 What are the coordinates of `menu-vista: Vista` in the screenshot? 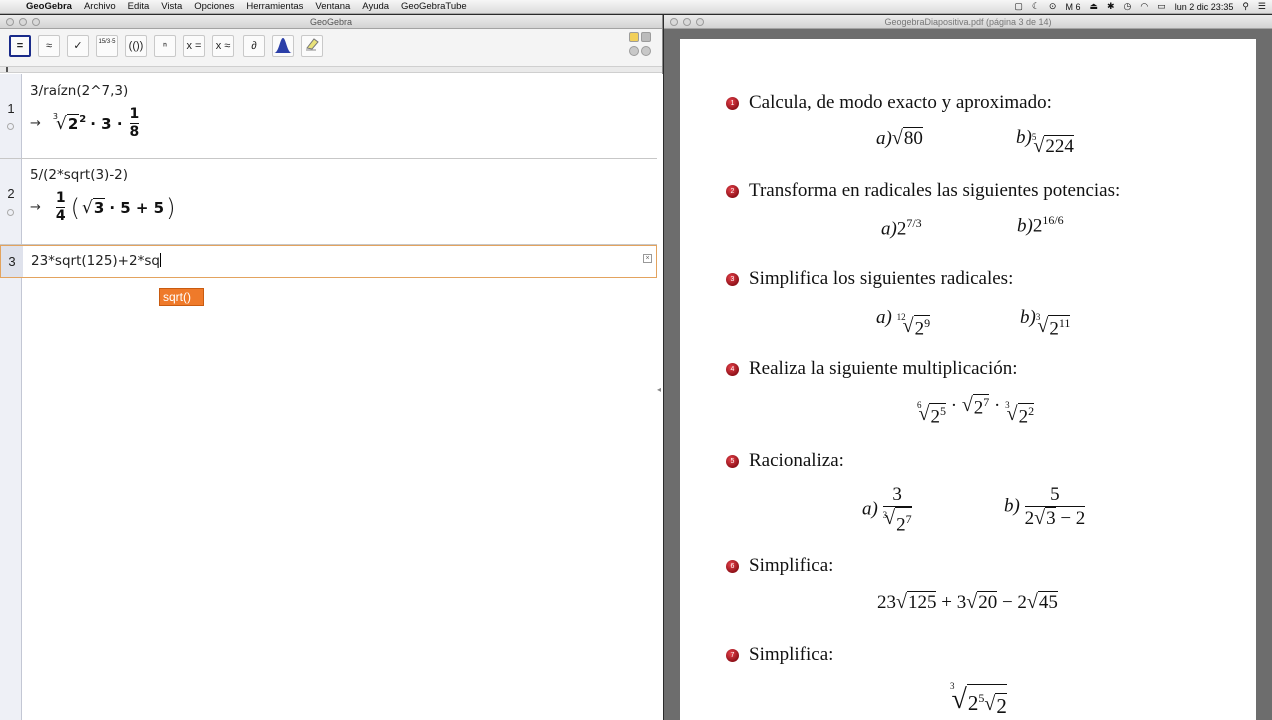 It's located at (171, 6).